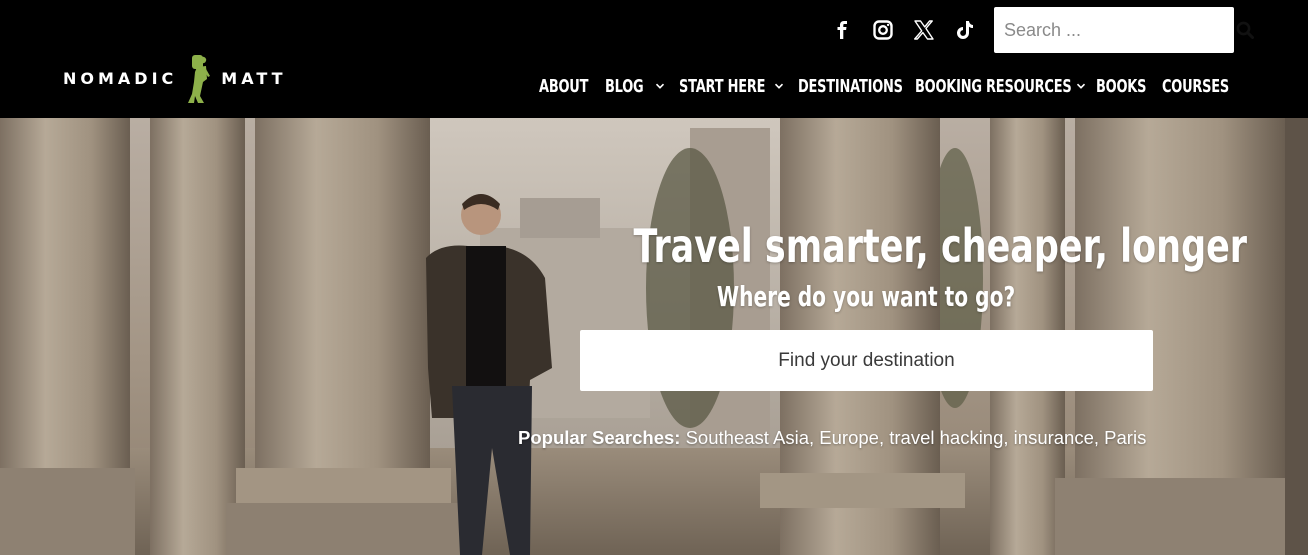 This screenshot has width=1308, height=555. I want to click on hero-subtitle: Where do you want to go?, so click(866, 296).